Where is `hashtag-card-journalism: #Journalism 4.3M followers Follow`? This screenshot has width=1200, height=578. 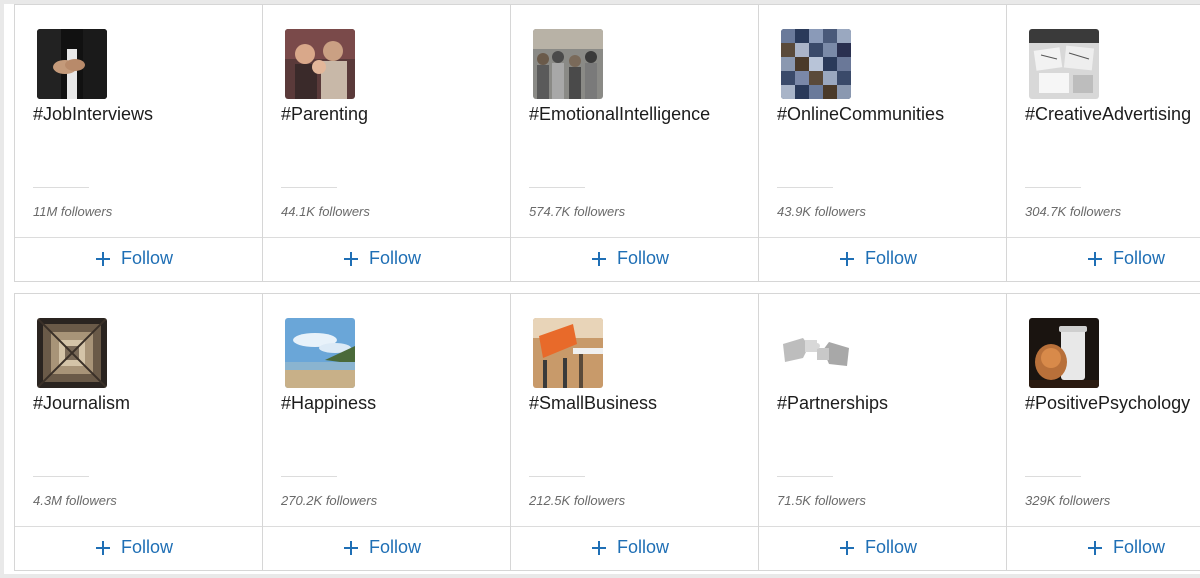
hashtag-card-journalism: #Journalism 4.3M followers Follow is located at coordinates (139, 432).